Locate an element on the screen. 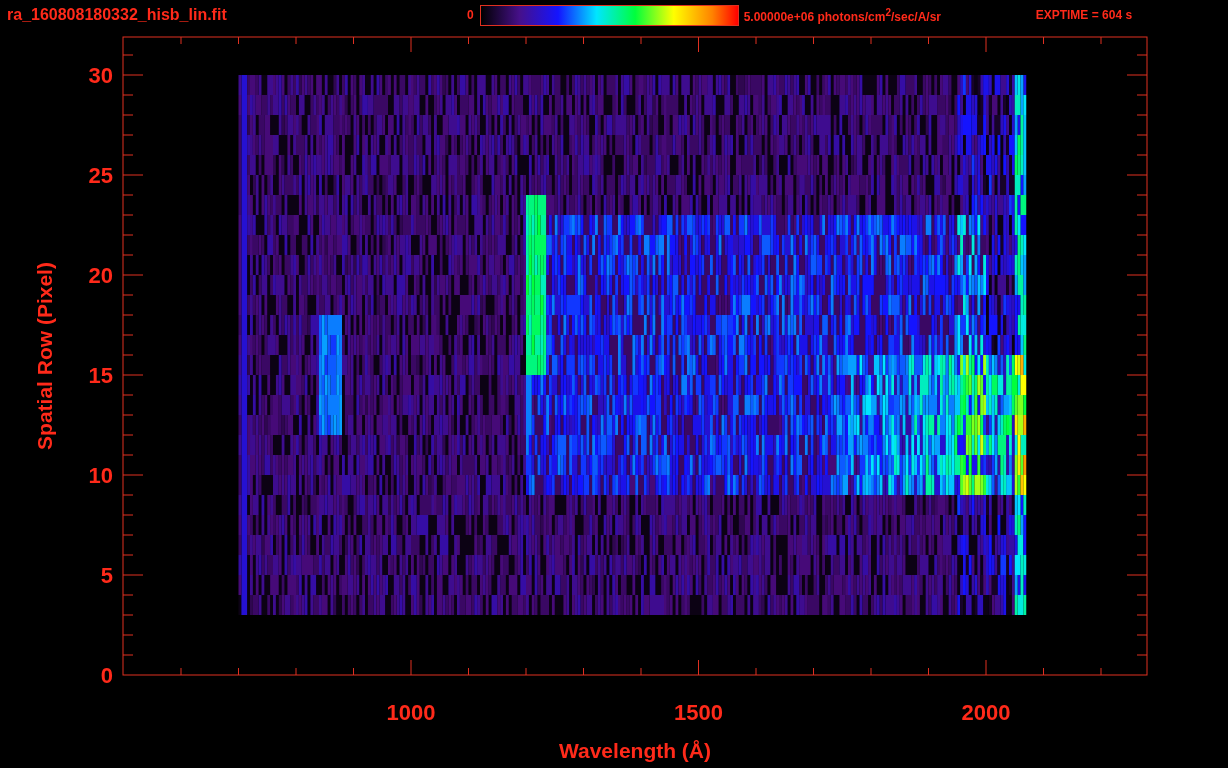 Image resolution: width=1228 pixels, height=768 pixels. y-axis-label: Spatial Row (Pixel) is located at coordinates (44, 356).